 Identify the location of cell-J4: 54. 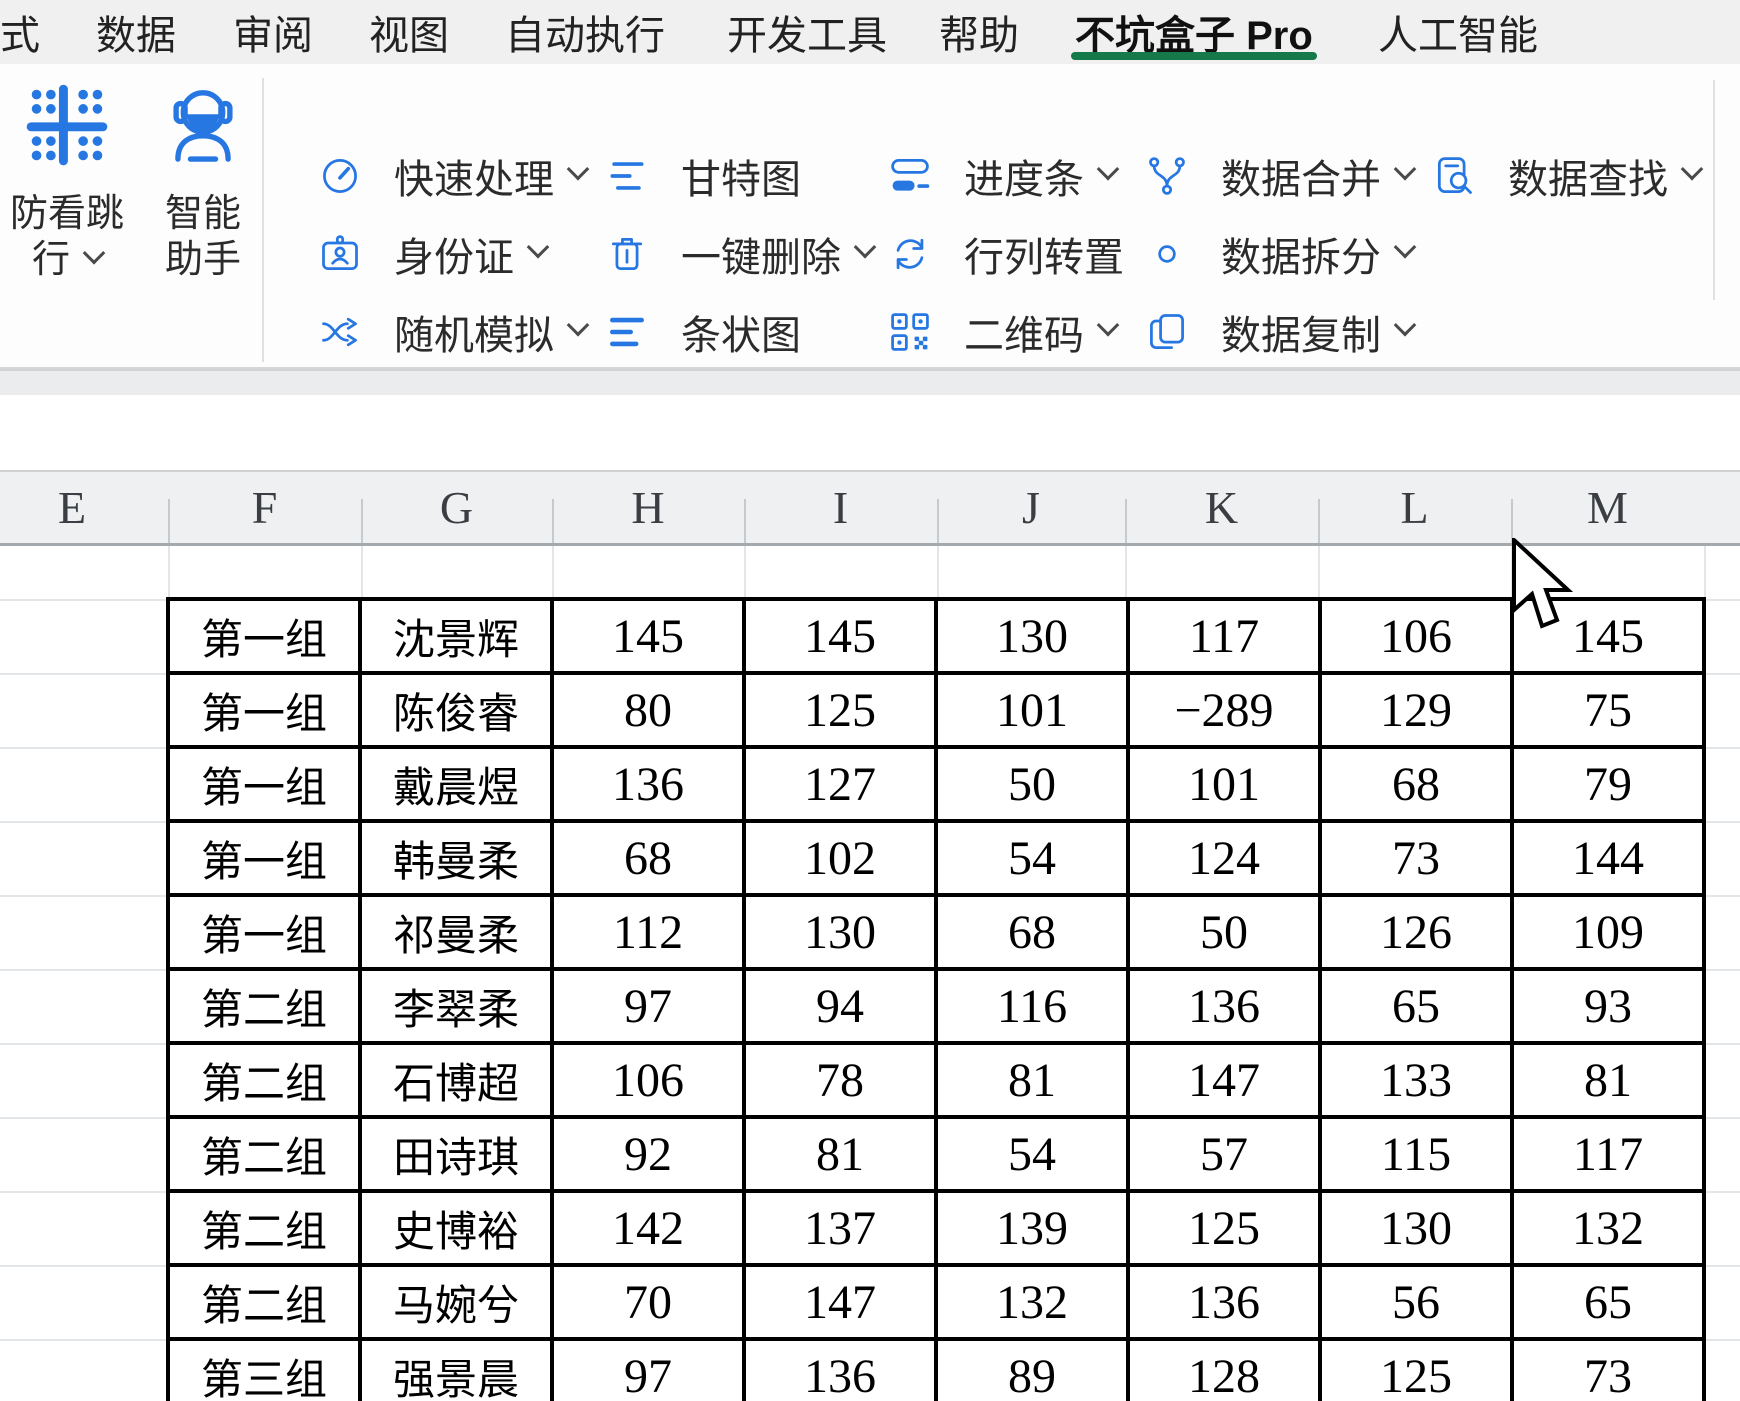
(1032, 858).